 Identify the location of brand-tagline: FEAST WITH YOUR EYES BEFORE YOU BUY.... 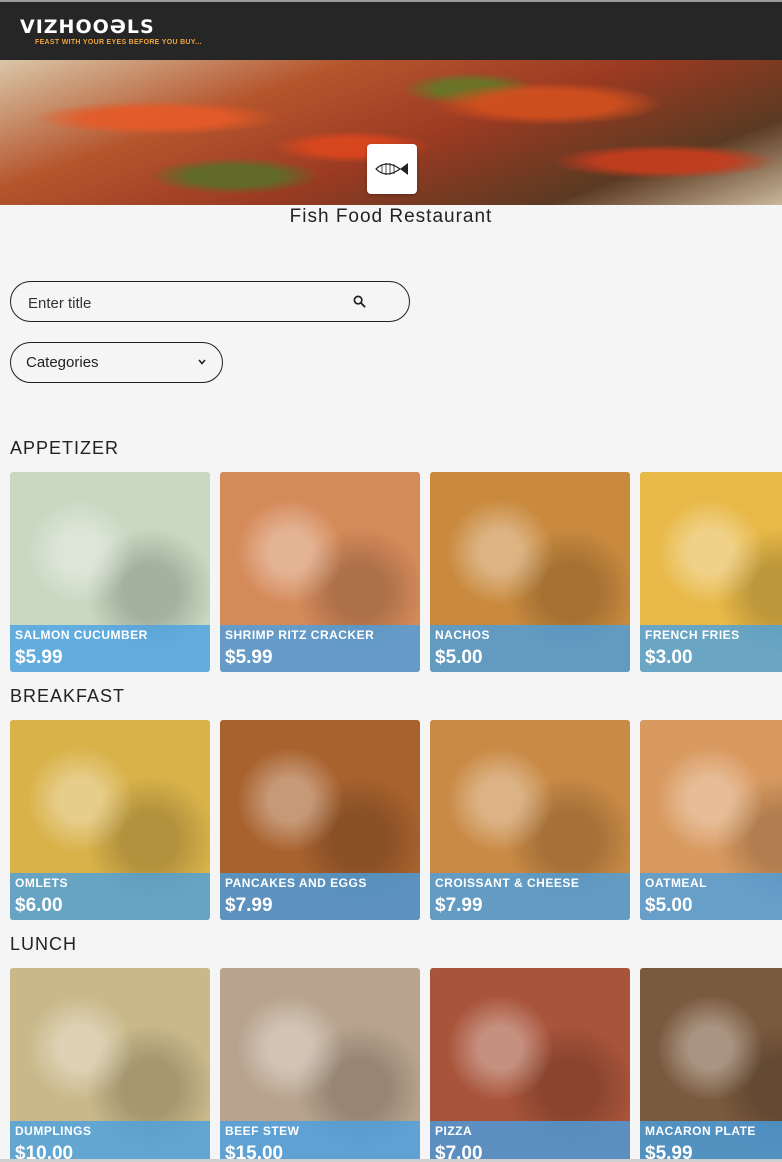
(118, 42).